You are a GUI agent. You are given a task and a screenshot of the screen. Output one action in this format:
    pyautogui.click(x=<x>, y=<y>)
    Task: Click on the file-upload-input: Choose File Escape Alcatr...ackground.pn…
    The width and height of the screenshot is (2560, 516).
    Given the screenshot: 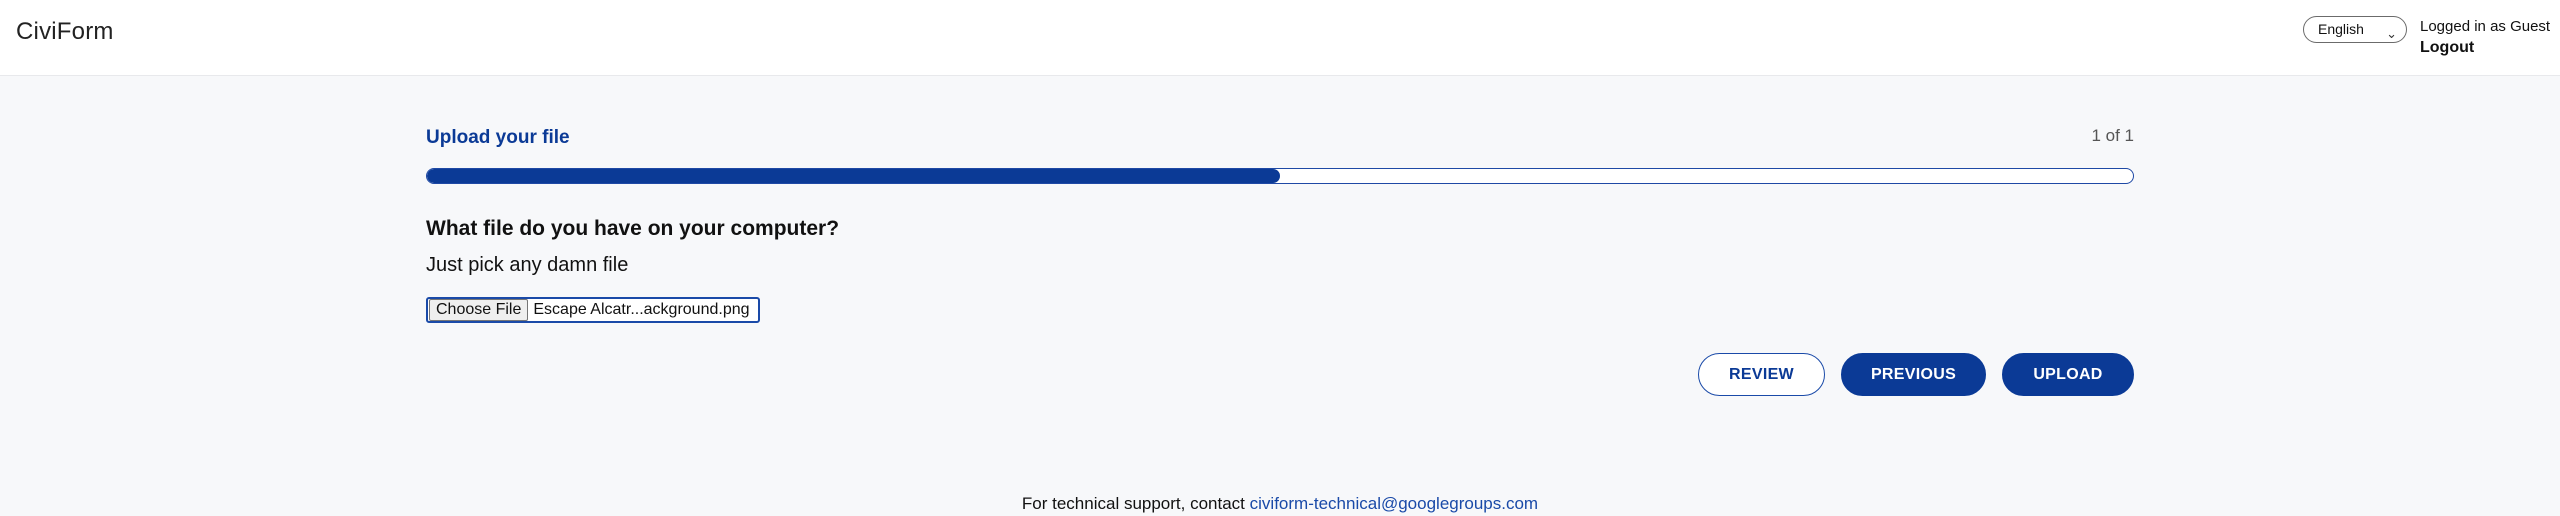 What is the action you would take?
    pyautogui.click(x=593, y=310)
    